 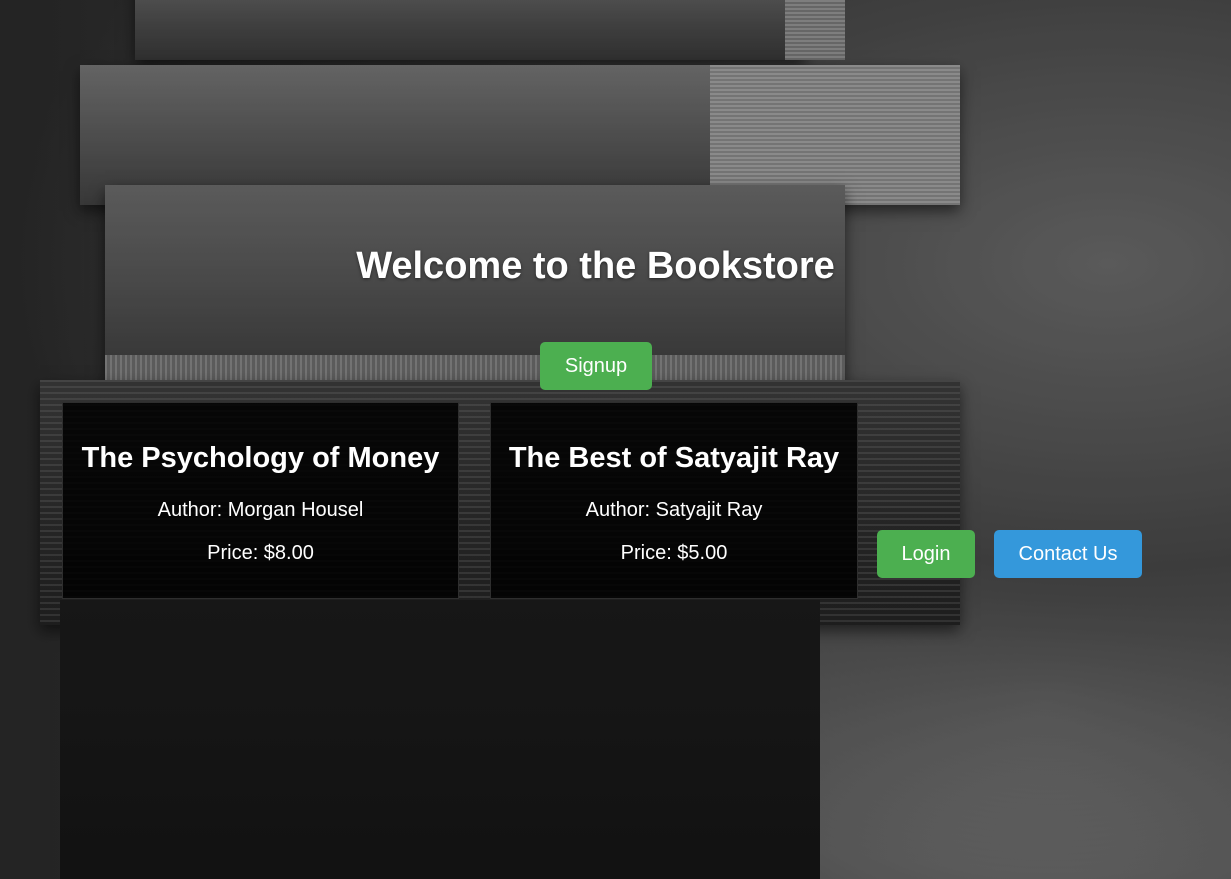 I want to click on book-author: Author: Morgan Housel, so click(x=260, y=510).